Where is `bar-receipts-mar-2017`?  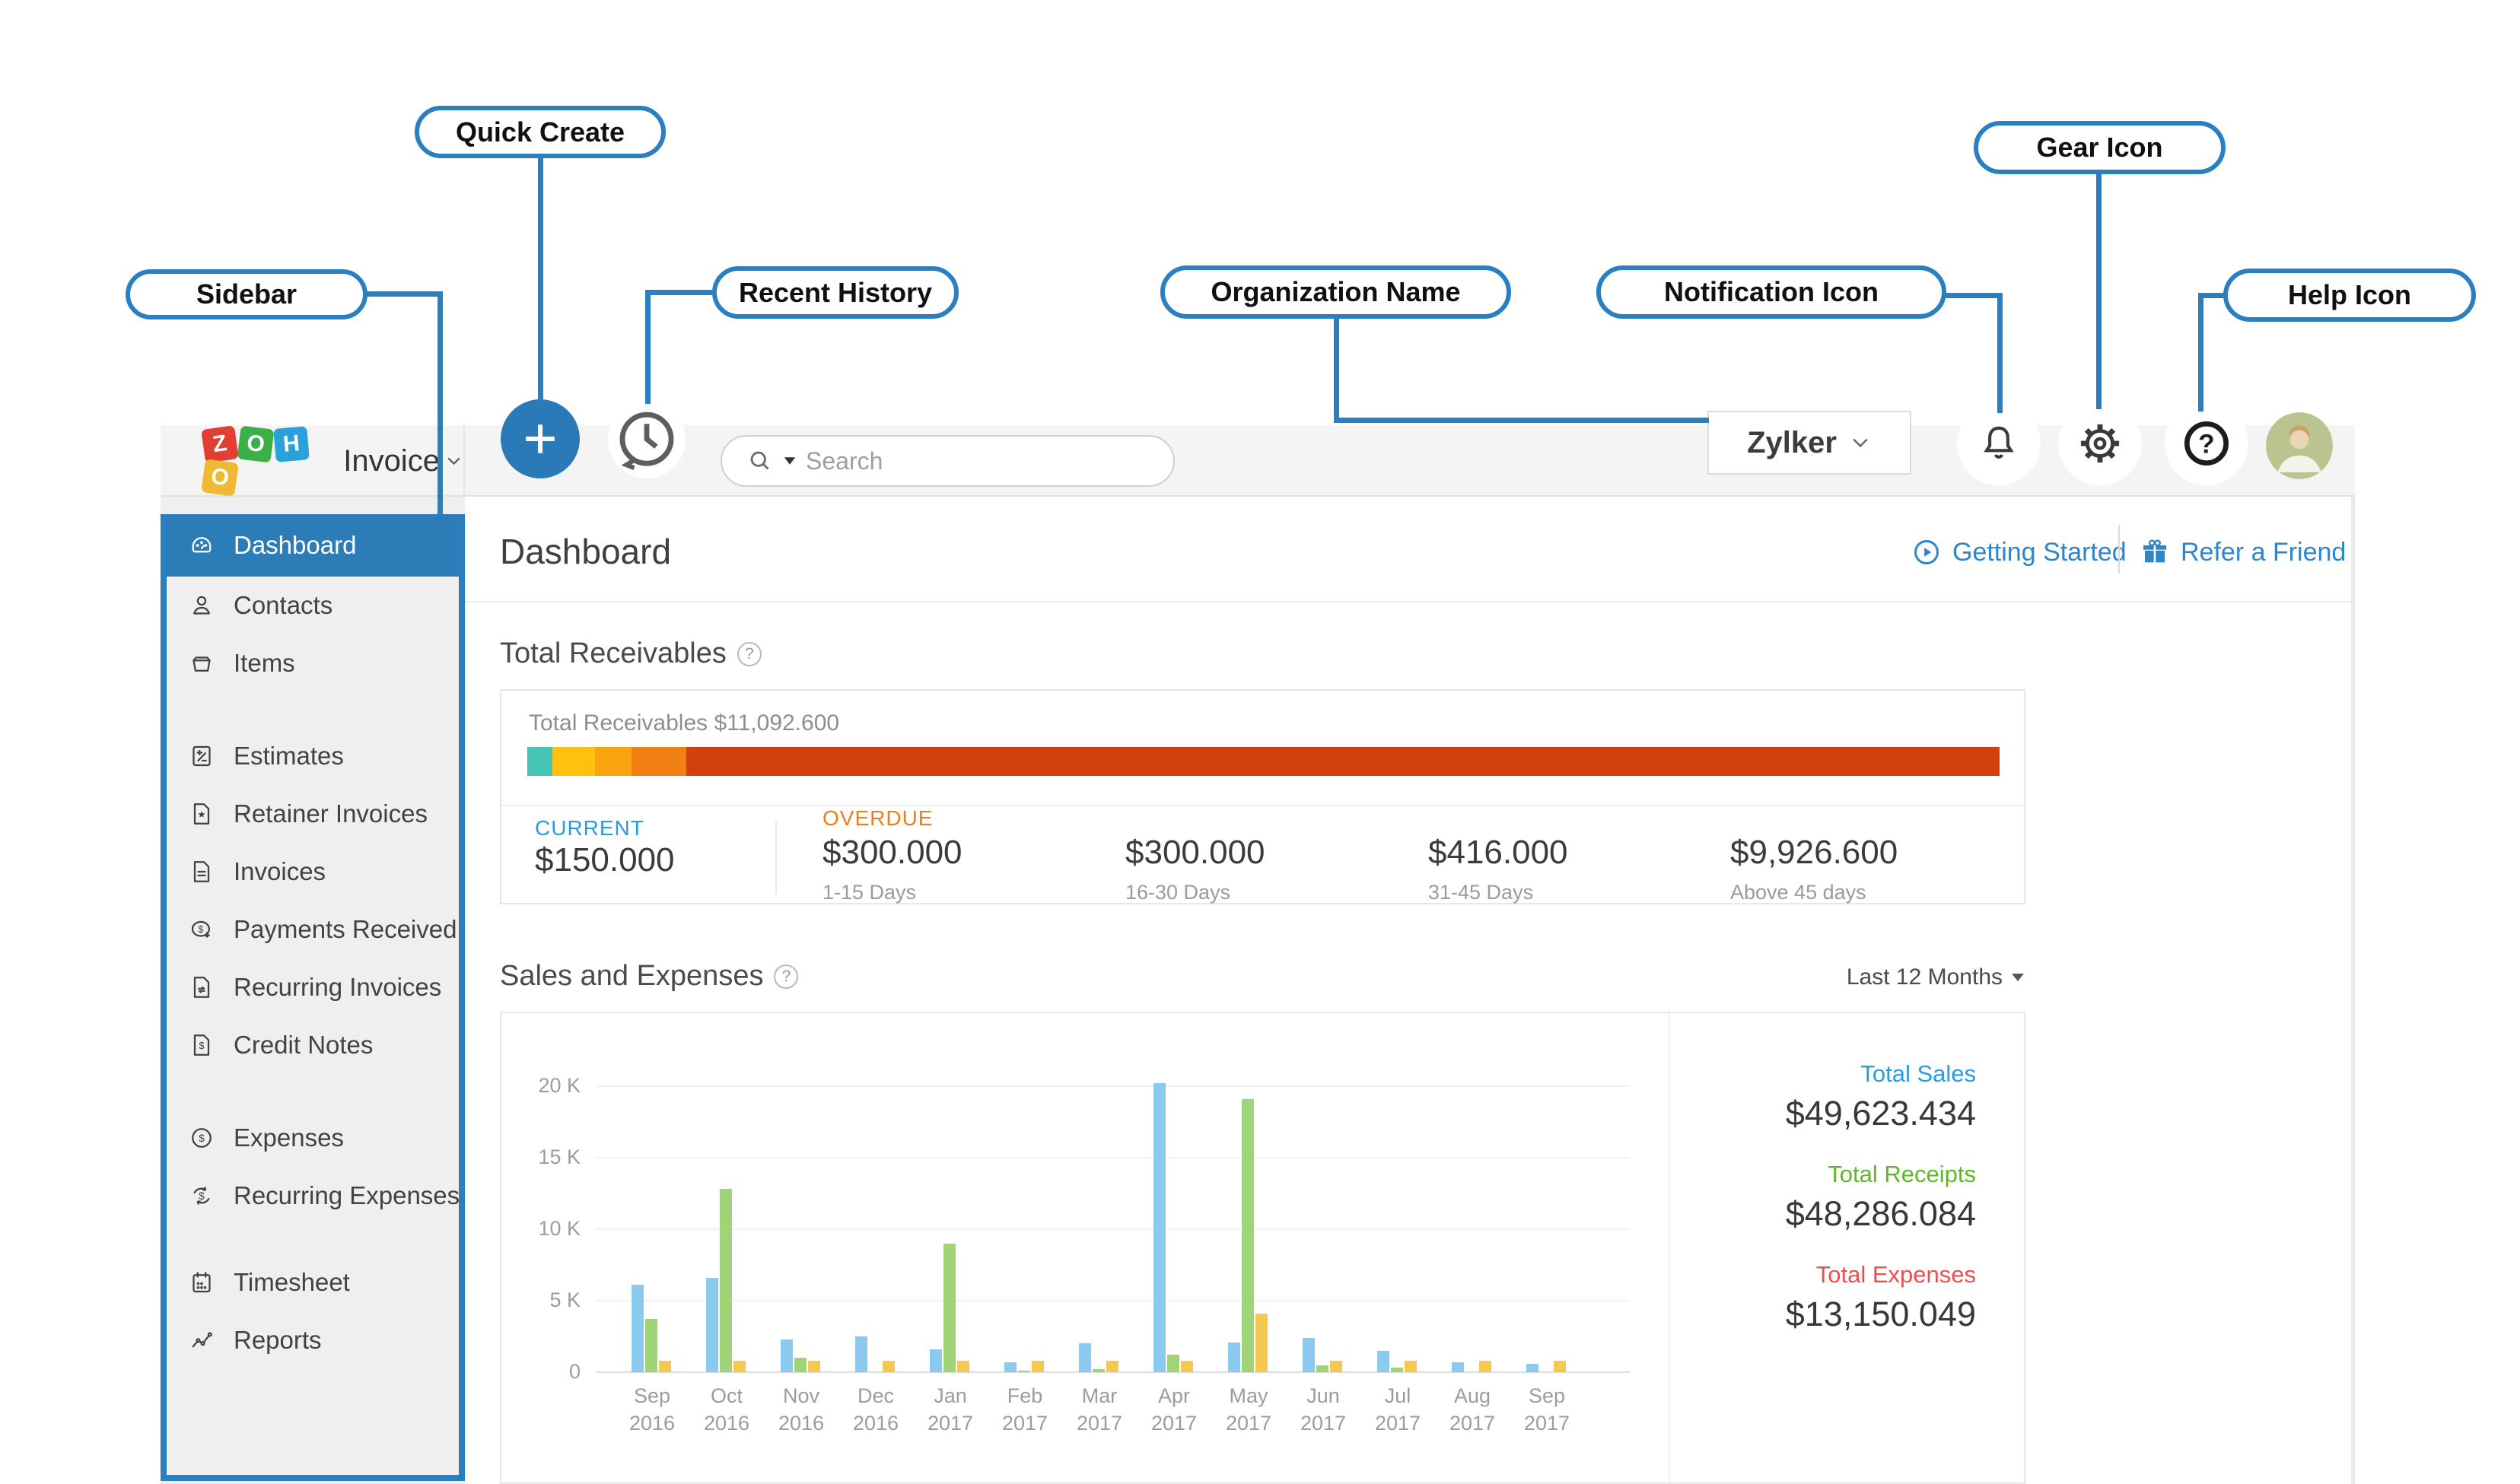 bar-receipts-mar-2017 is located at coordinates (1099, 1370).